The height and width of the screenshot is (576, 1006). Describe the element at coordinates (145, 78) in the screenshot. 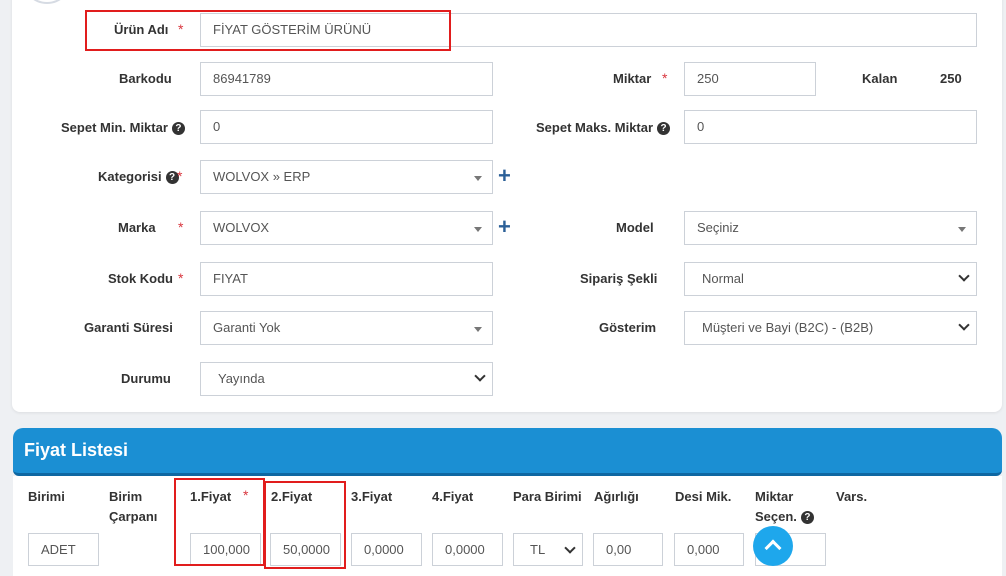

I see `label-barkodu: Barkodu` at that location.